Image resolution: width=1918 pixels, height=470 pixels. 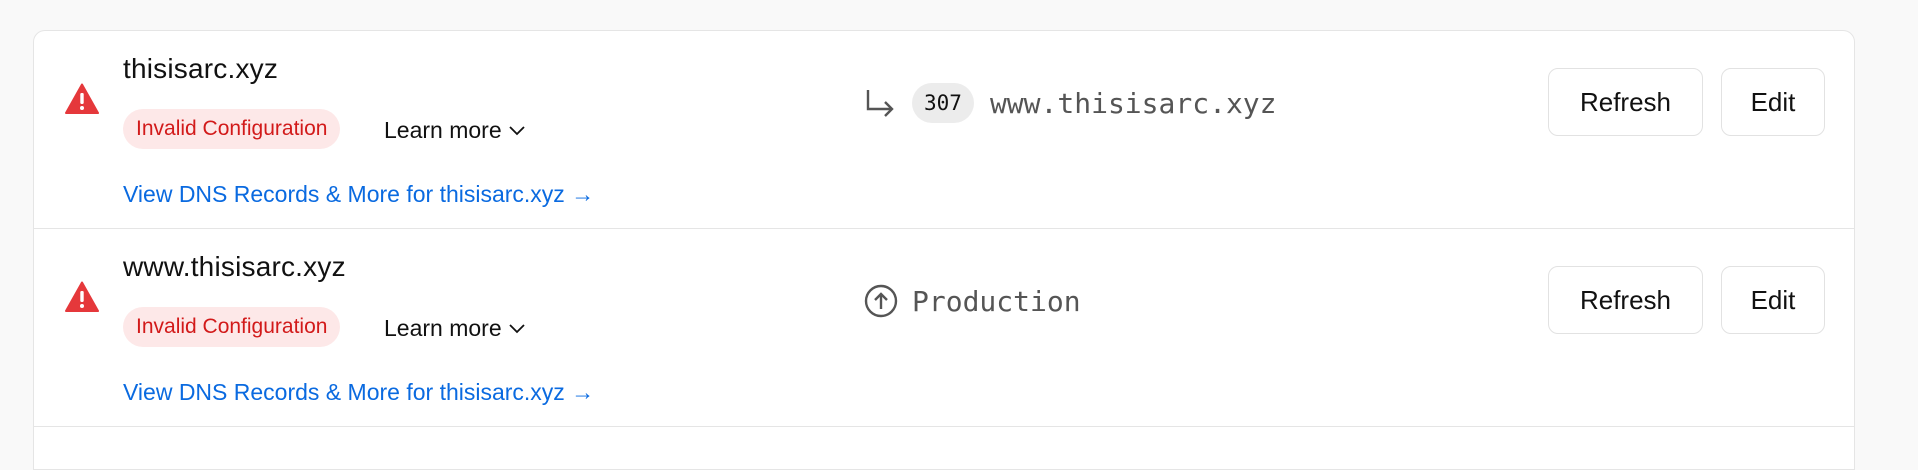 I want to click on status-code-badge: 307, so click(x=943, y=103).